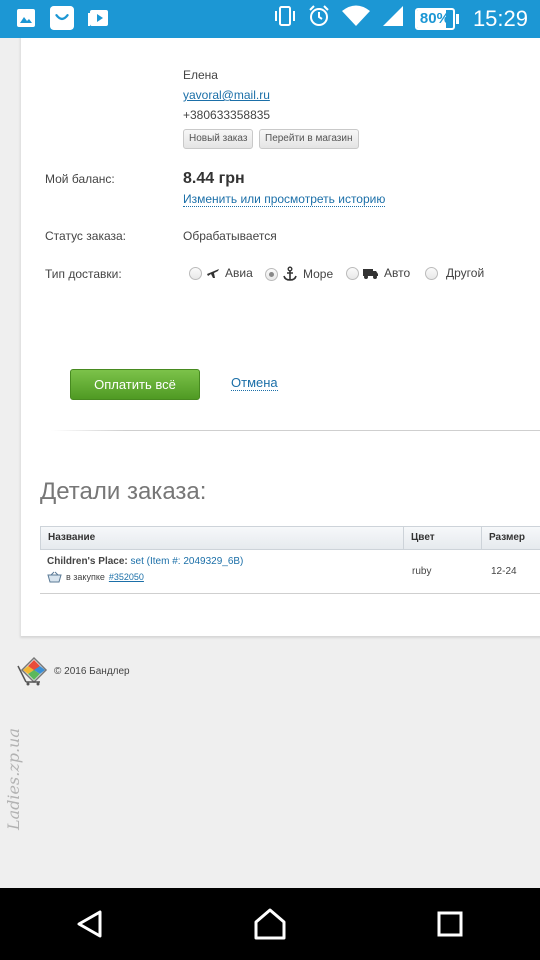 The width and height of the screenshot is (540, 960). I want to click on footer: © 2016 Бандлер, so click(73, 671).